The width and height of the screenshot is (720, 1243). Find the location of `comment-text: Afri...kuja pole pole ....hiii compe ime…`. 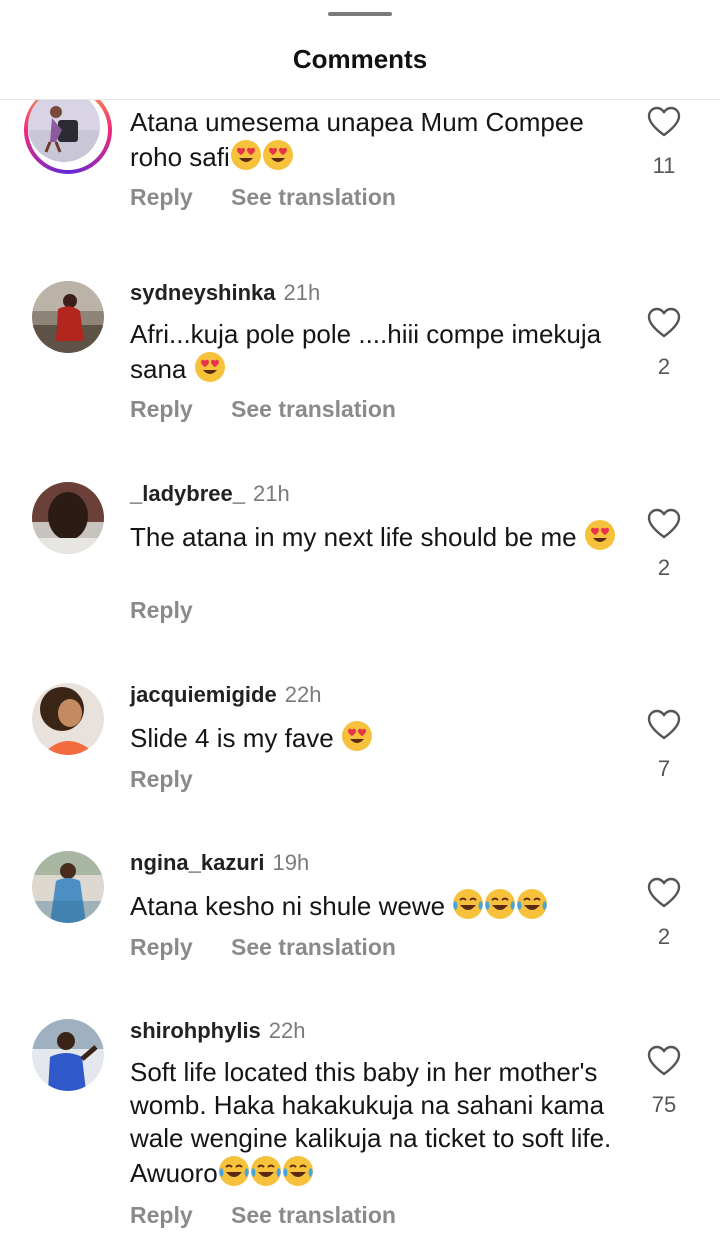

comment-text: Afri...kuja pole pole ....hiii compe ime… is located at coordinates (366, 351).